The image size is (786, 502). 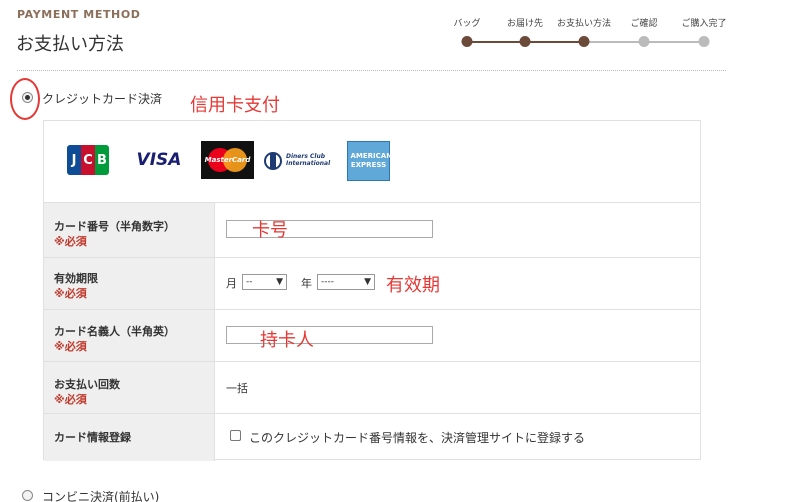 I want to click on step-label-bag: バッグ, so click(x=467, y=24).